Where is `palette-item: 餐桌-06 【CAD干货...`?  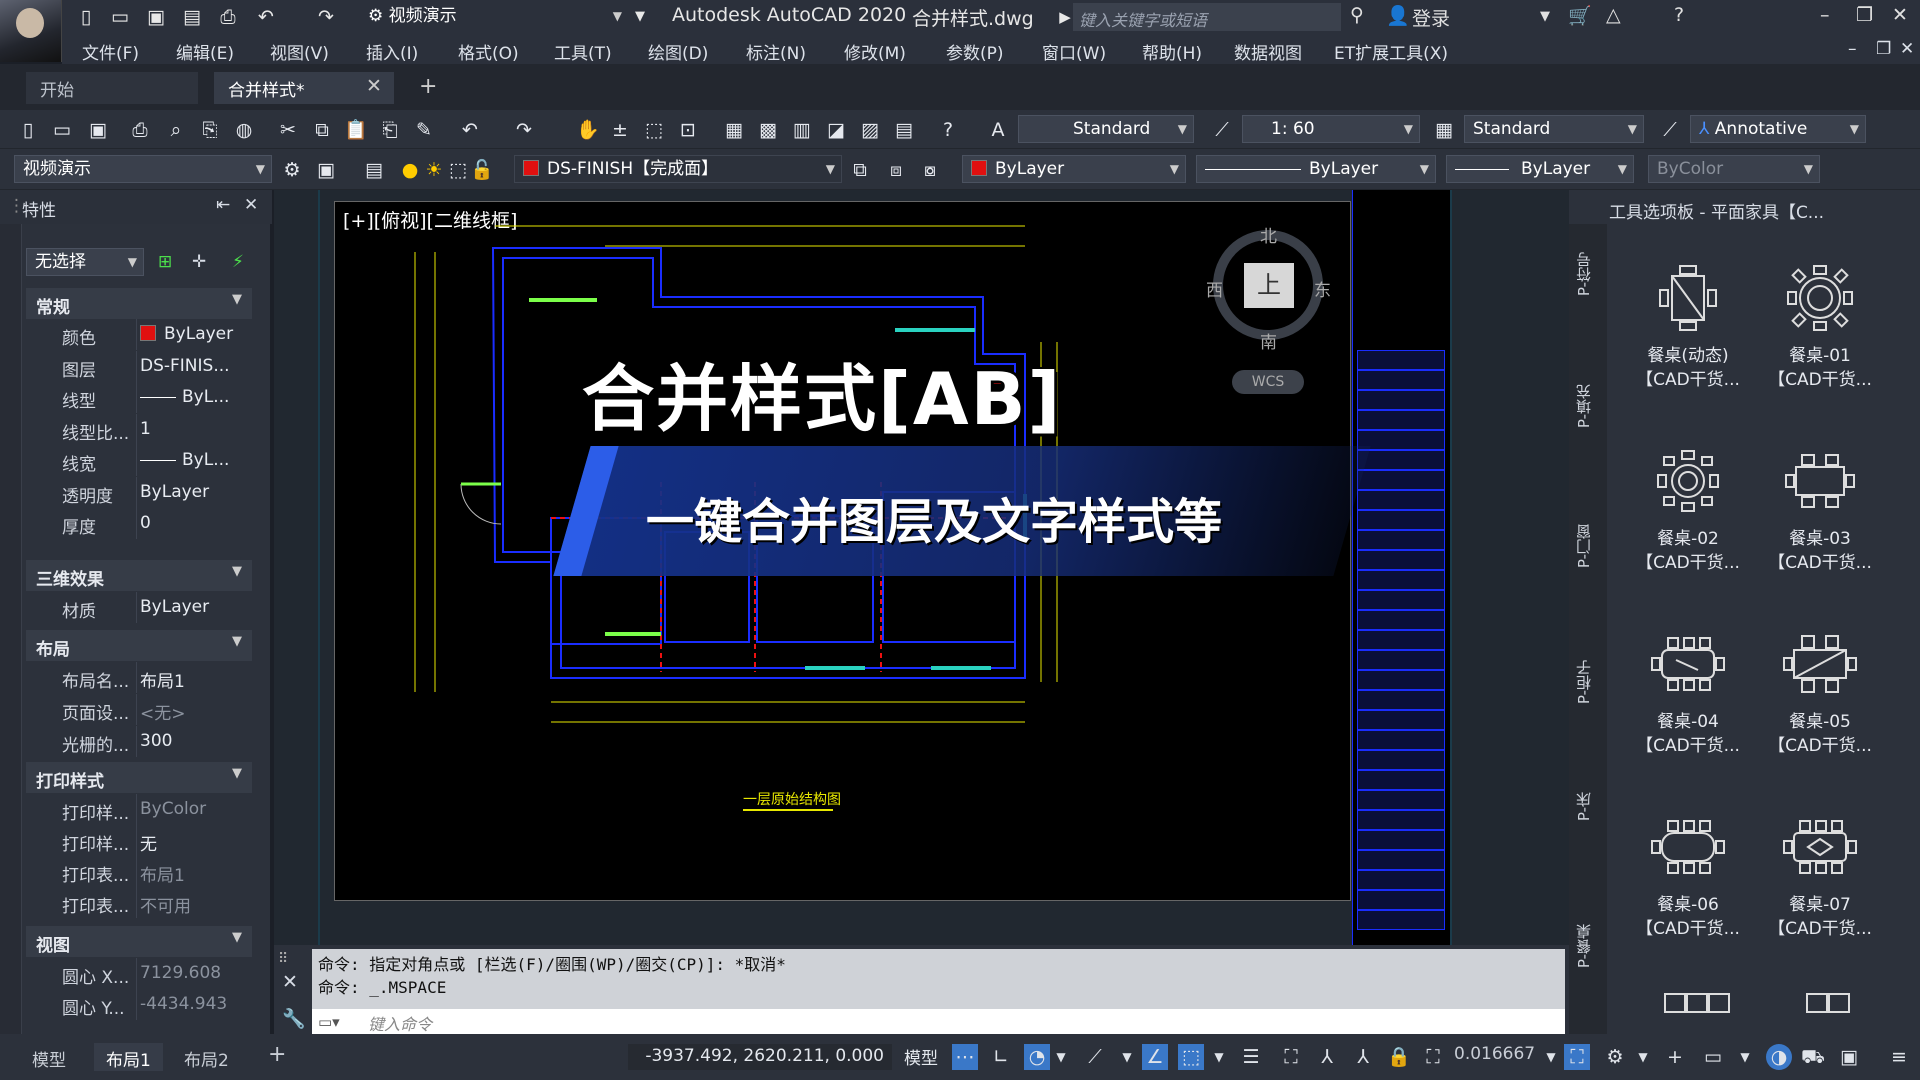 palette-item: 餐桌-06 【CAD干货... is located at coordinates (1688, 876).